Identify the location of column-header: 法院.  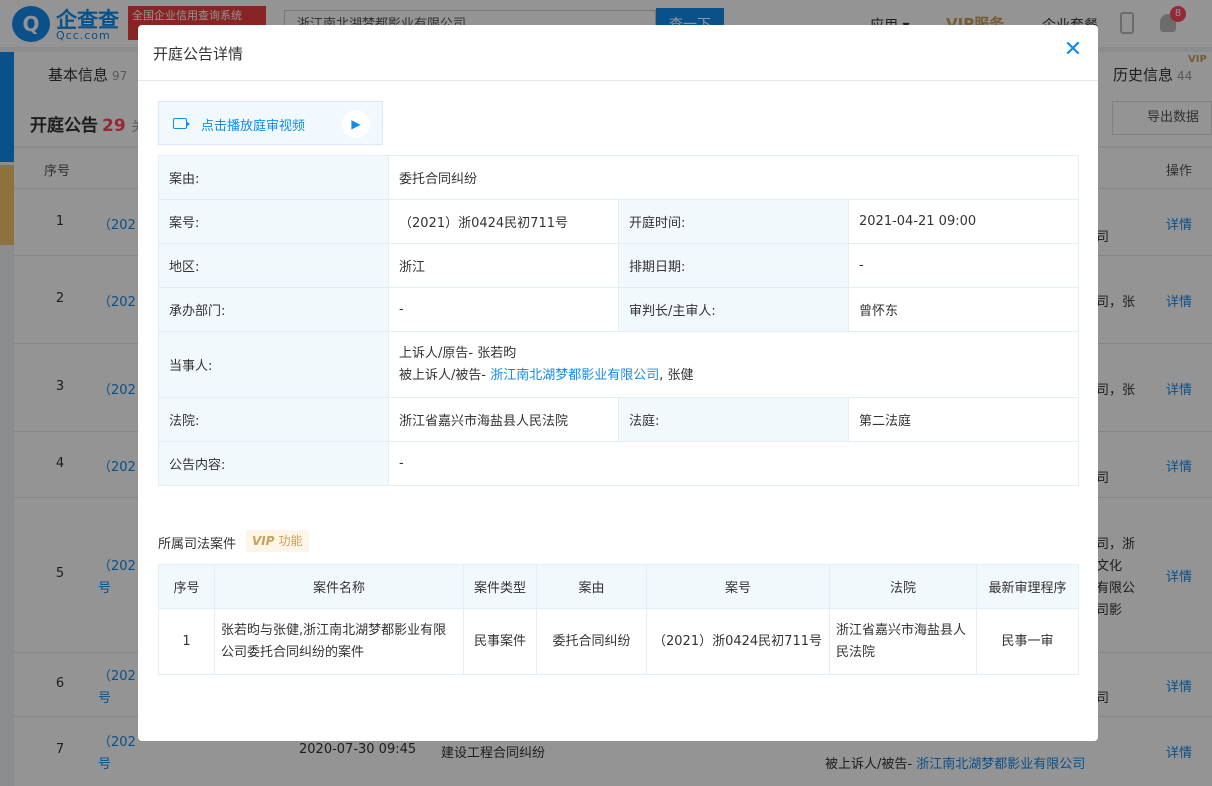
(903, 586).